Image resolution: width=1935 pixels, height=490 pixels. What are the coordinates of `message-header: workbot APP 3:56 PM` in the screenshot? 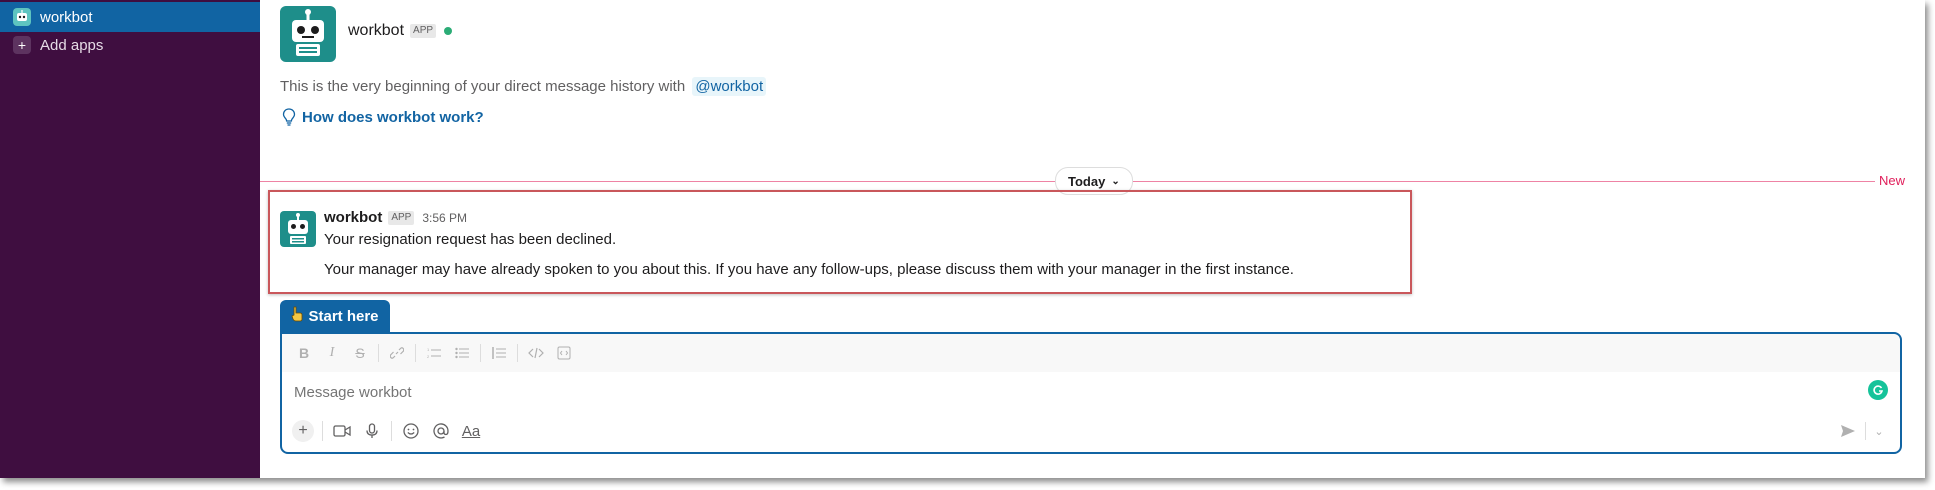 It's located at (395, 217).